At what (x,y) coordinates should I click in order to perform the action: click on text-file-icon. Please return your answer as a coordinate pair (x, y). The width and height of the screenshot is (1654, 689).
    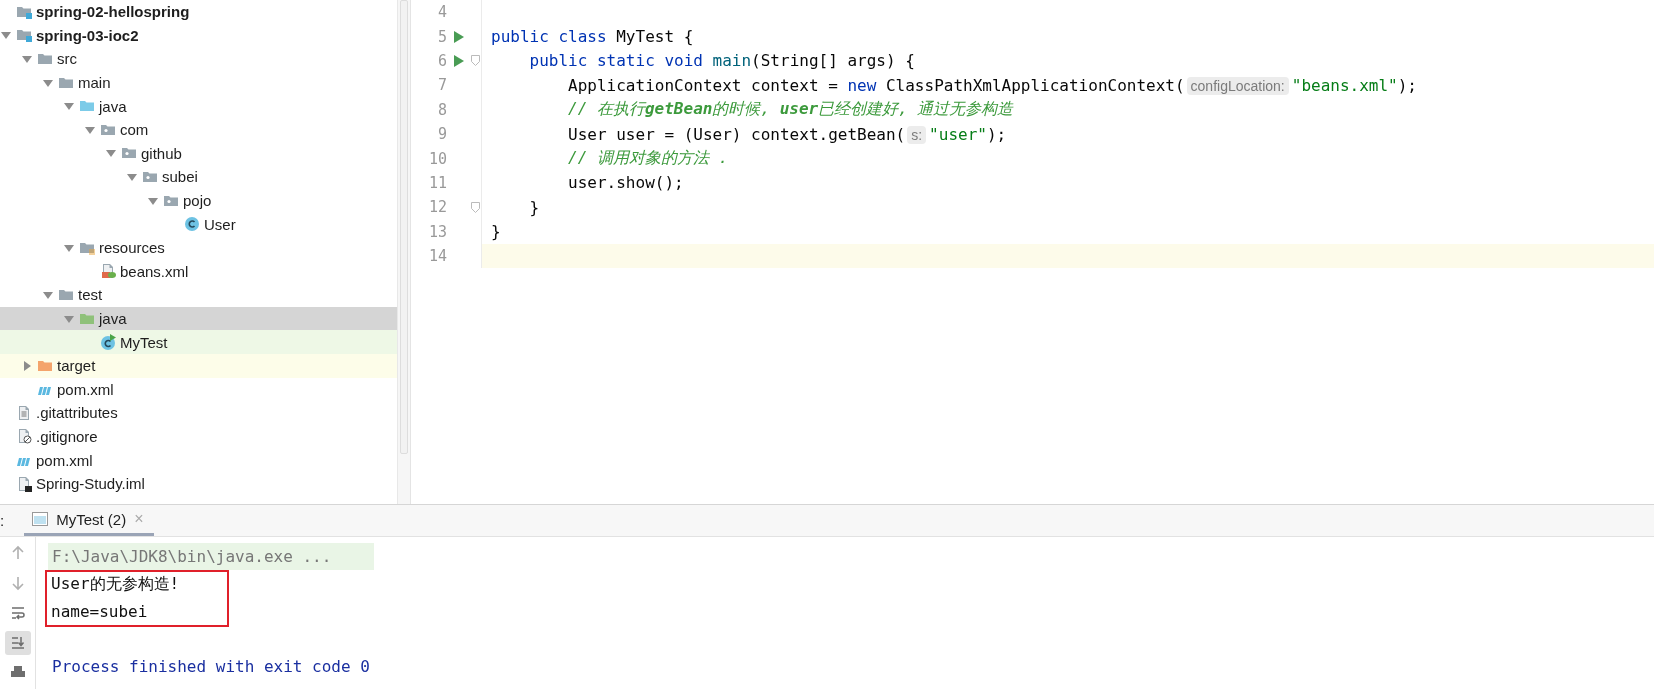
    Looking at the image, I should click on (24, 412).